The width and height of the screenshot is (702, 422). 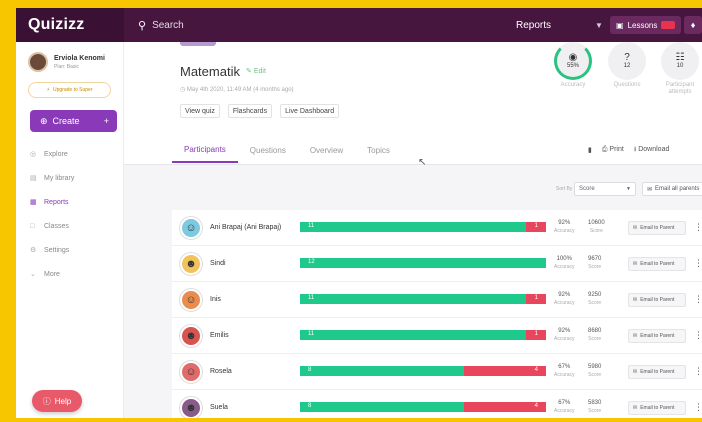 I want to click on delete-button: ▮, so click(x=590, y=150).